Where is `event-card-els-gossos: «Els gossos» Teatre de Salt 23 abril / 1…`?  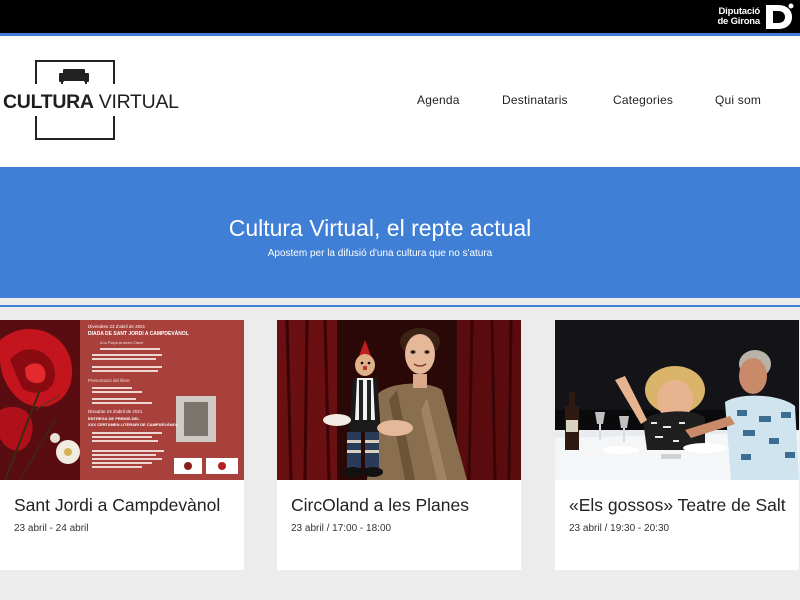
event-card-els-gossos: «Els gossos» Teatre de Salt 23 abril / 1… is located at coordinates (677, 445).